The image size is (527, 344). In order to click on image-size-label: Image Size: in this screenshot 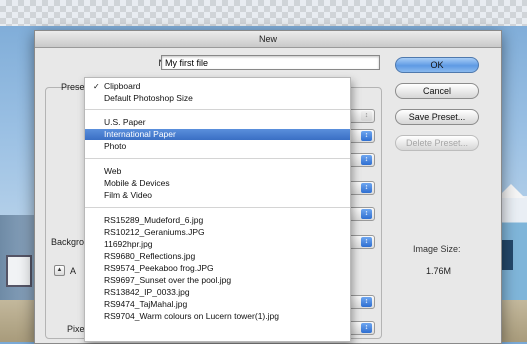, I will do `click(437, 249)`.